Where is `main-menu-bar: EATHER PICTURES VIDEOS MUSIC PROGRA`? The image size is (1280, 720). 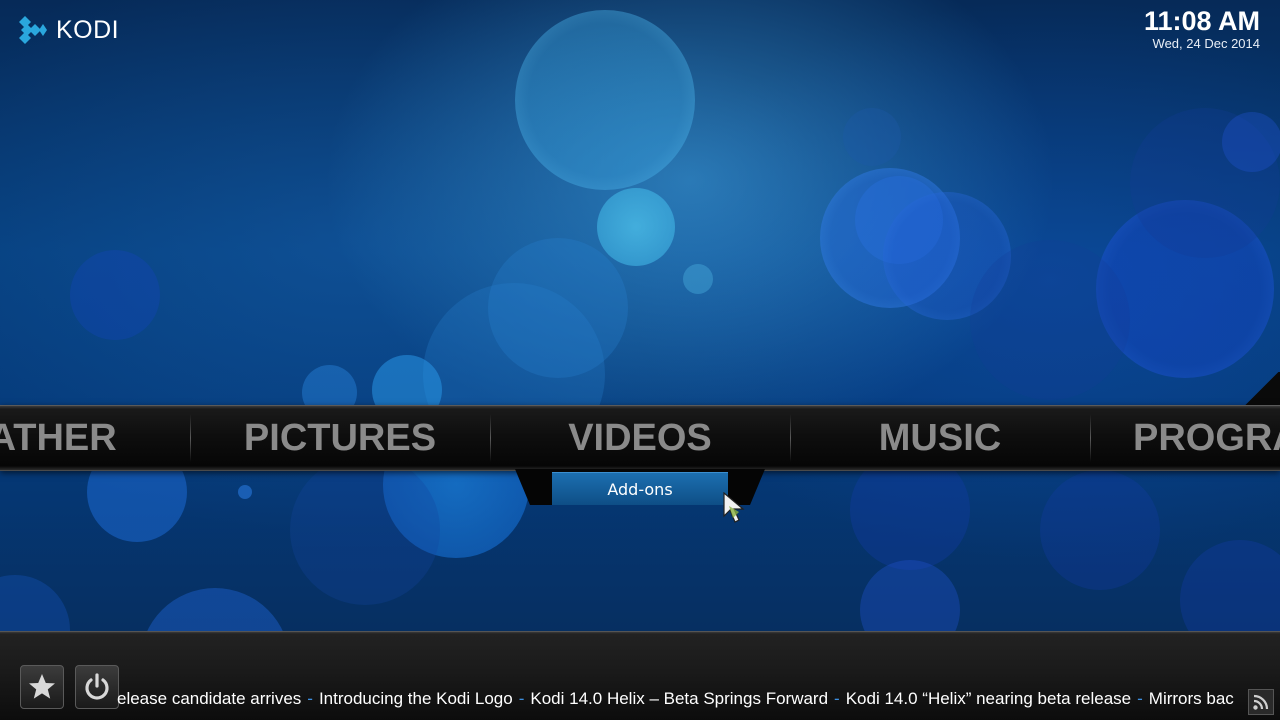 main-menu-bar: EATHER PICTURES VIDEOS MUSIC PROGRA is located at coordinates (640, 438).